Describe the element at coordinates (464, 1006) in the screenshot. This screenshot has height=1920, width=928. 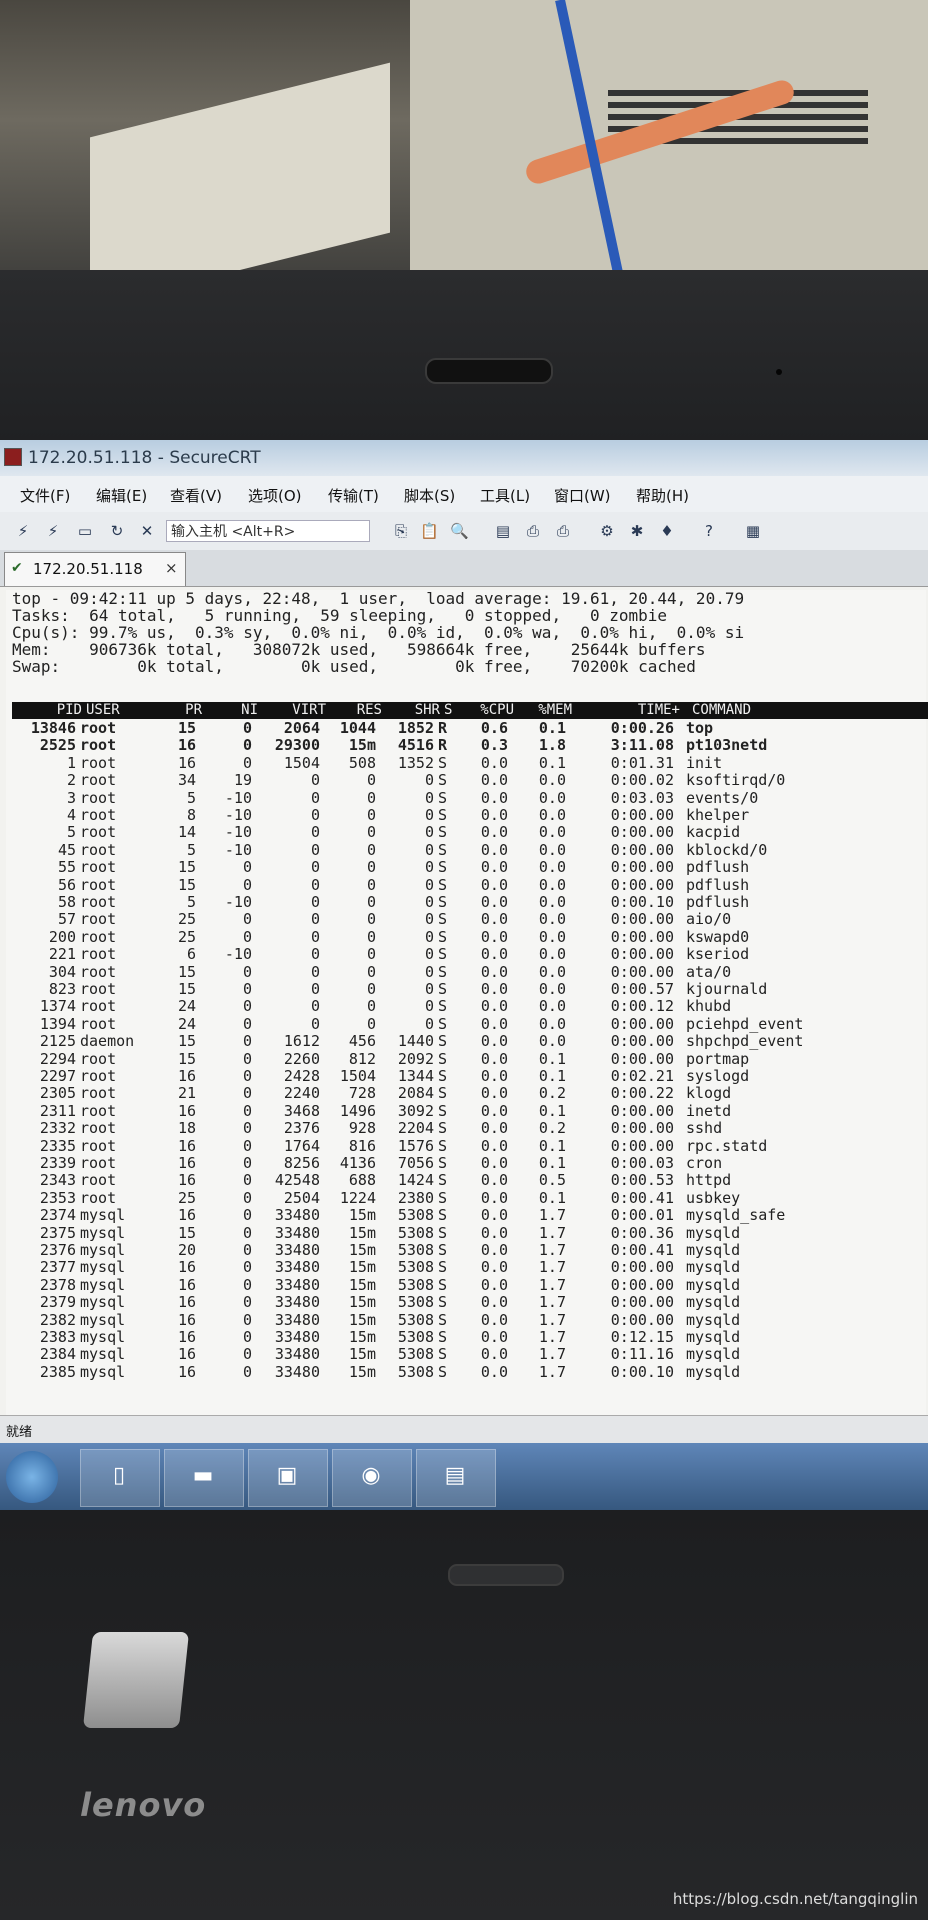
I see `process-row: 1374 root 24 0 0 0 0 S 0.0 0.0 0:00.12 khubd` at that location.